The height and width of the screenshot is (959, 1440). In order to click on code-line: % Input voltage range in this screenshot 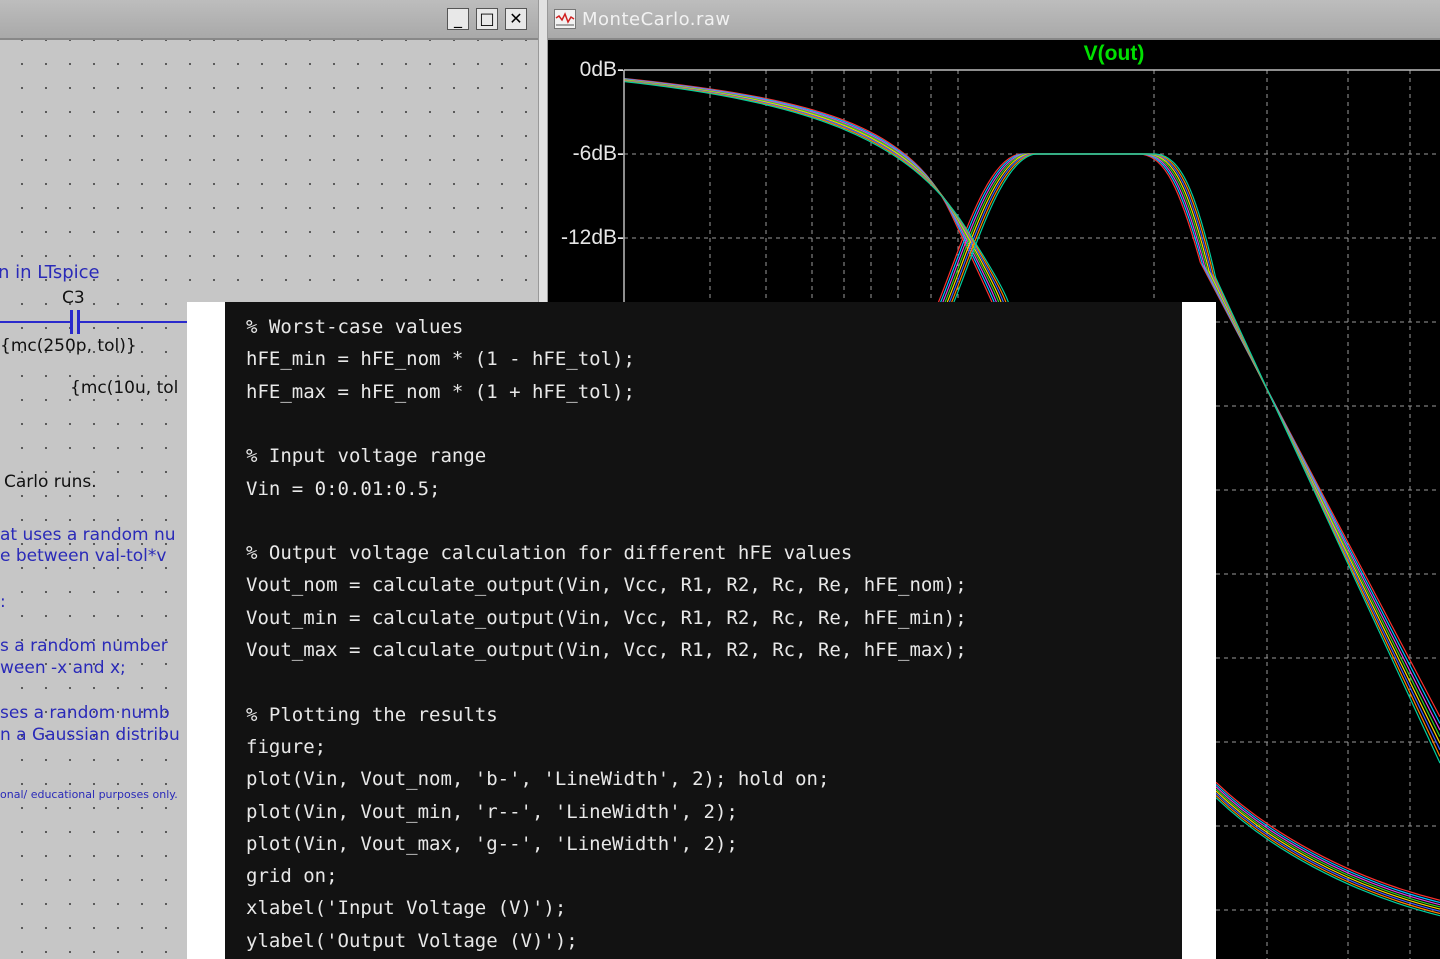, I will do `click(366, 456)`.